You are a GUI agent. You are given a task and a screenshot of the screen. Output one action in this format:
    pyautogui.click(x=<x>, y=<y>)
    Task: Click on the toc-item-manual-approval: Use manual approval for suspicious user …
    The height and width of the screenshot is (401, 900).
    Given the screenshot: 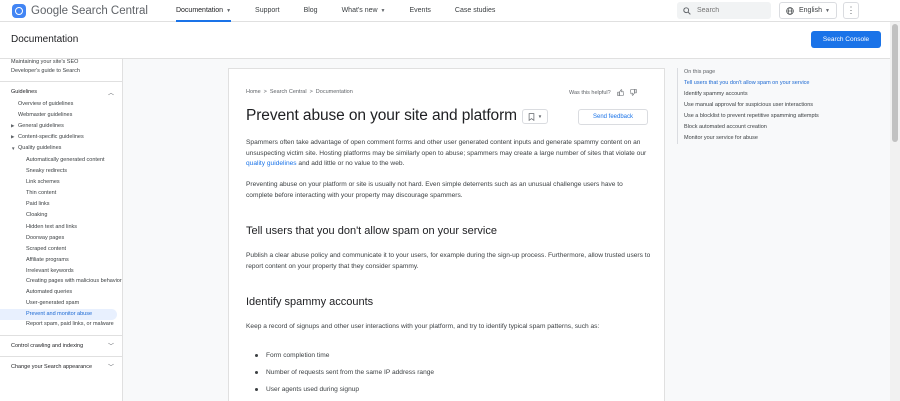 What is the action you would take?
    pyautogui.click(x=748, y=105)
    